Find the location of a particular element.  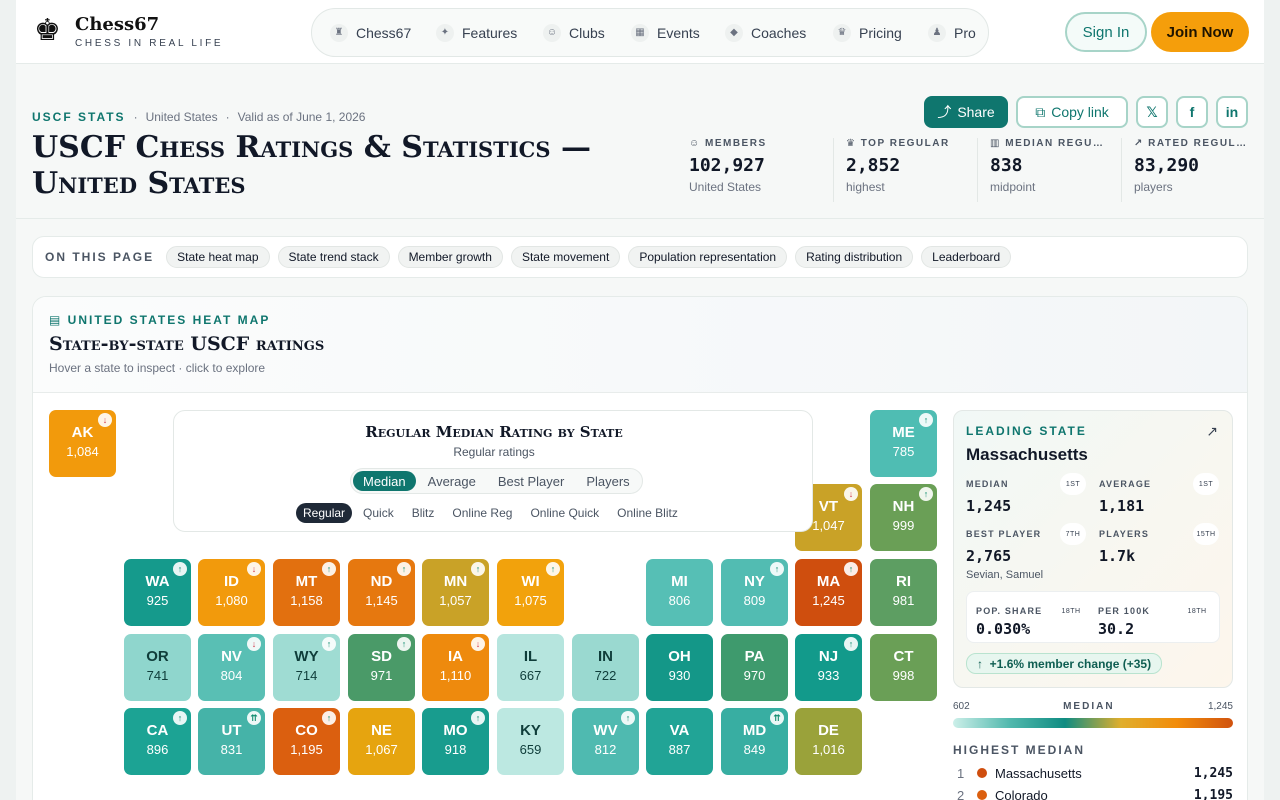

leading-state-kicker: LEADING STATE is located at coordinates (1026, 431).